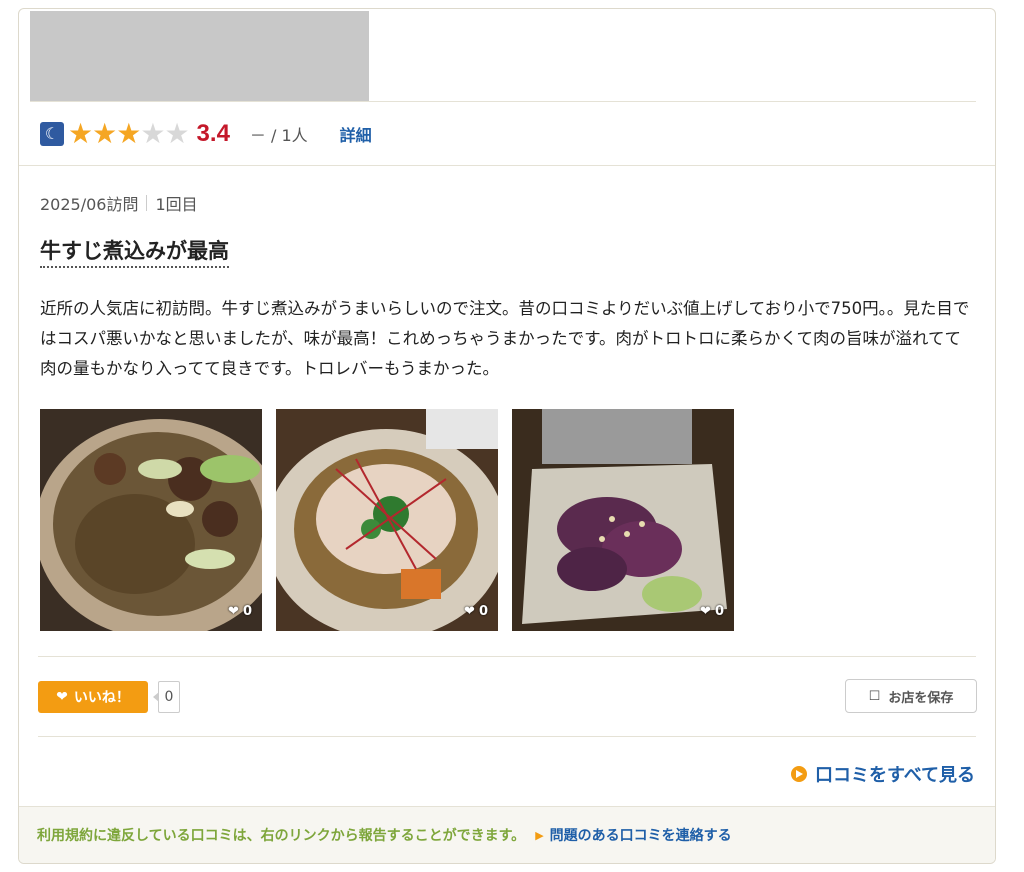  I want to click on like-count: 0, so click(166, 697).